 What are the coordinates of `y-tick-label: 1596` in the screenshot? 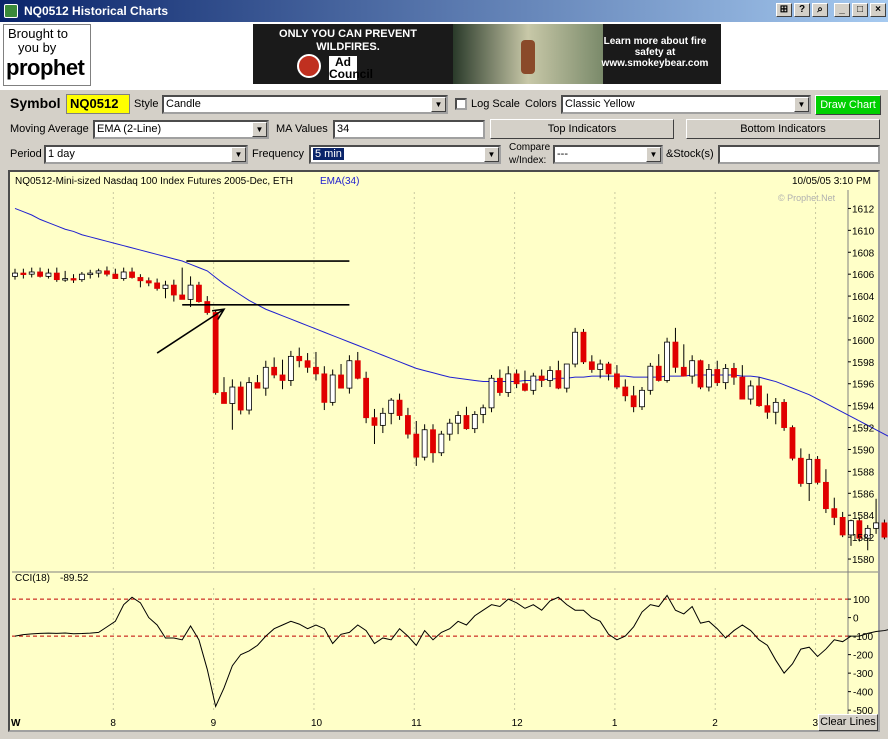 It's located at (863, 385).